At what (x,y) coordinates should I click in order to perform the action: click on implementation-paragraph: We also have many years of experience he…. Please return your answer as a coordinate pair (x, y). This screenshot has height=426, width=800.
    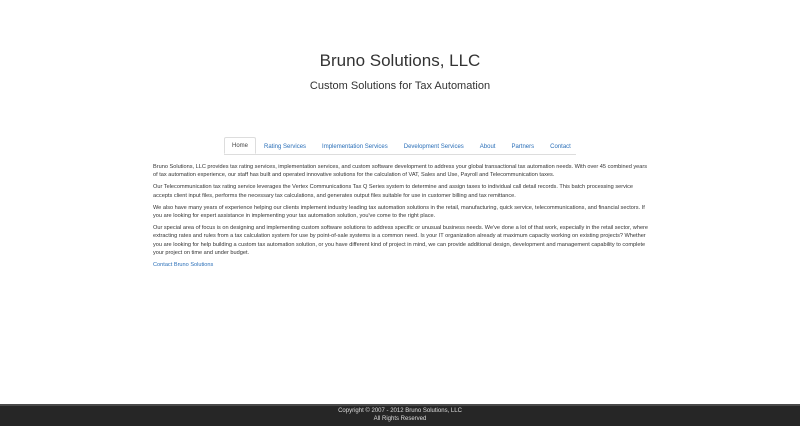
    Looking at the image, I should click on (399, 212).